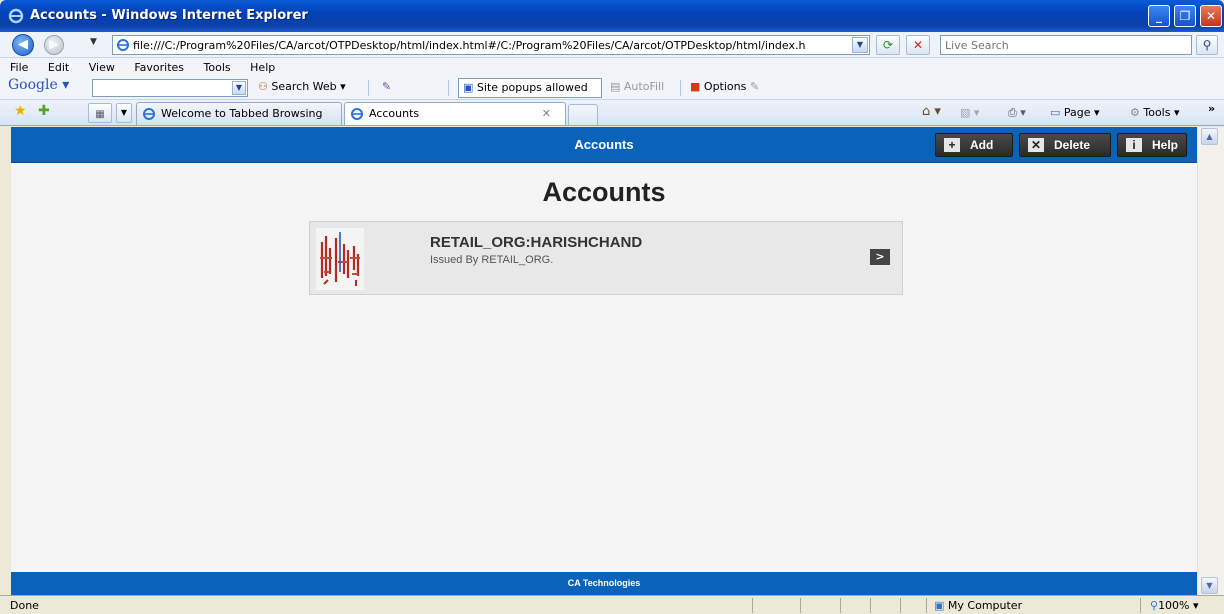  I want to click on zoom-icon: ⚲, so click(1154, 605).